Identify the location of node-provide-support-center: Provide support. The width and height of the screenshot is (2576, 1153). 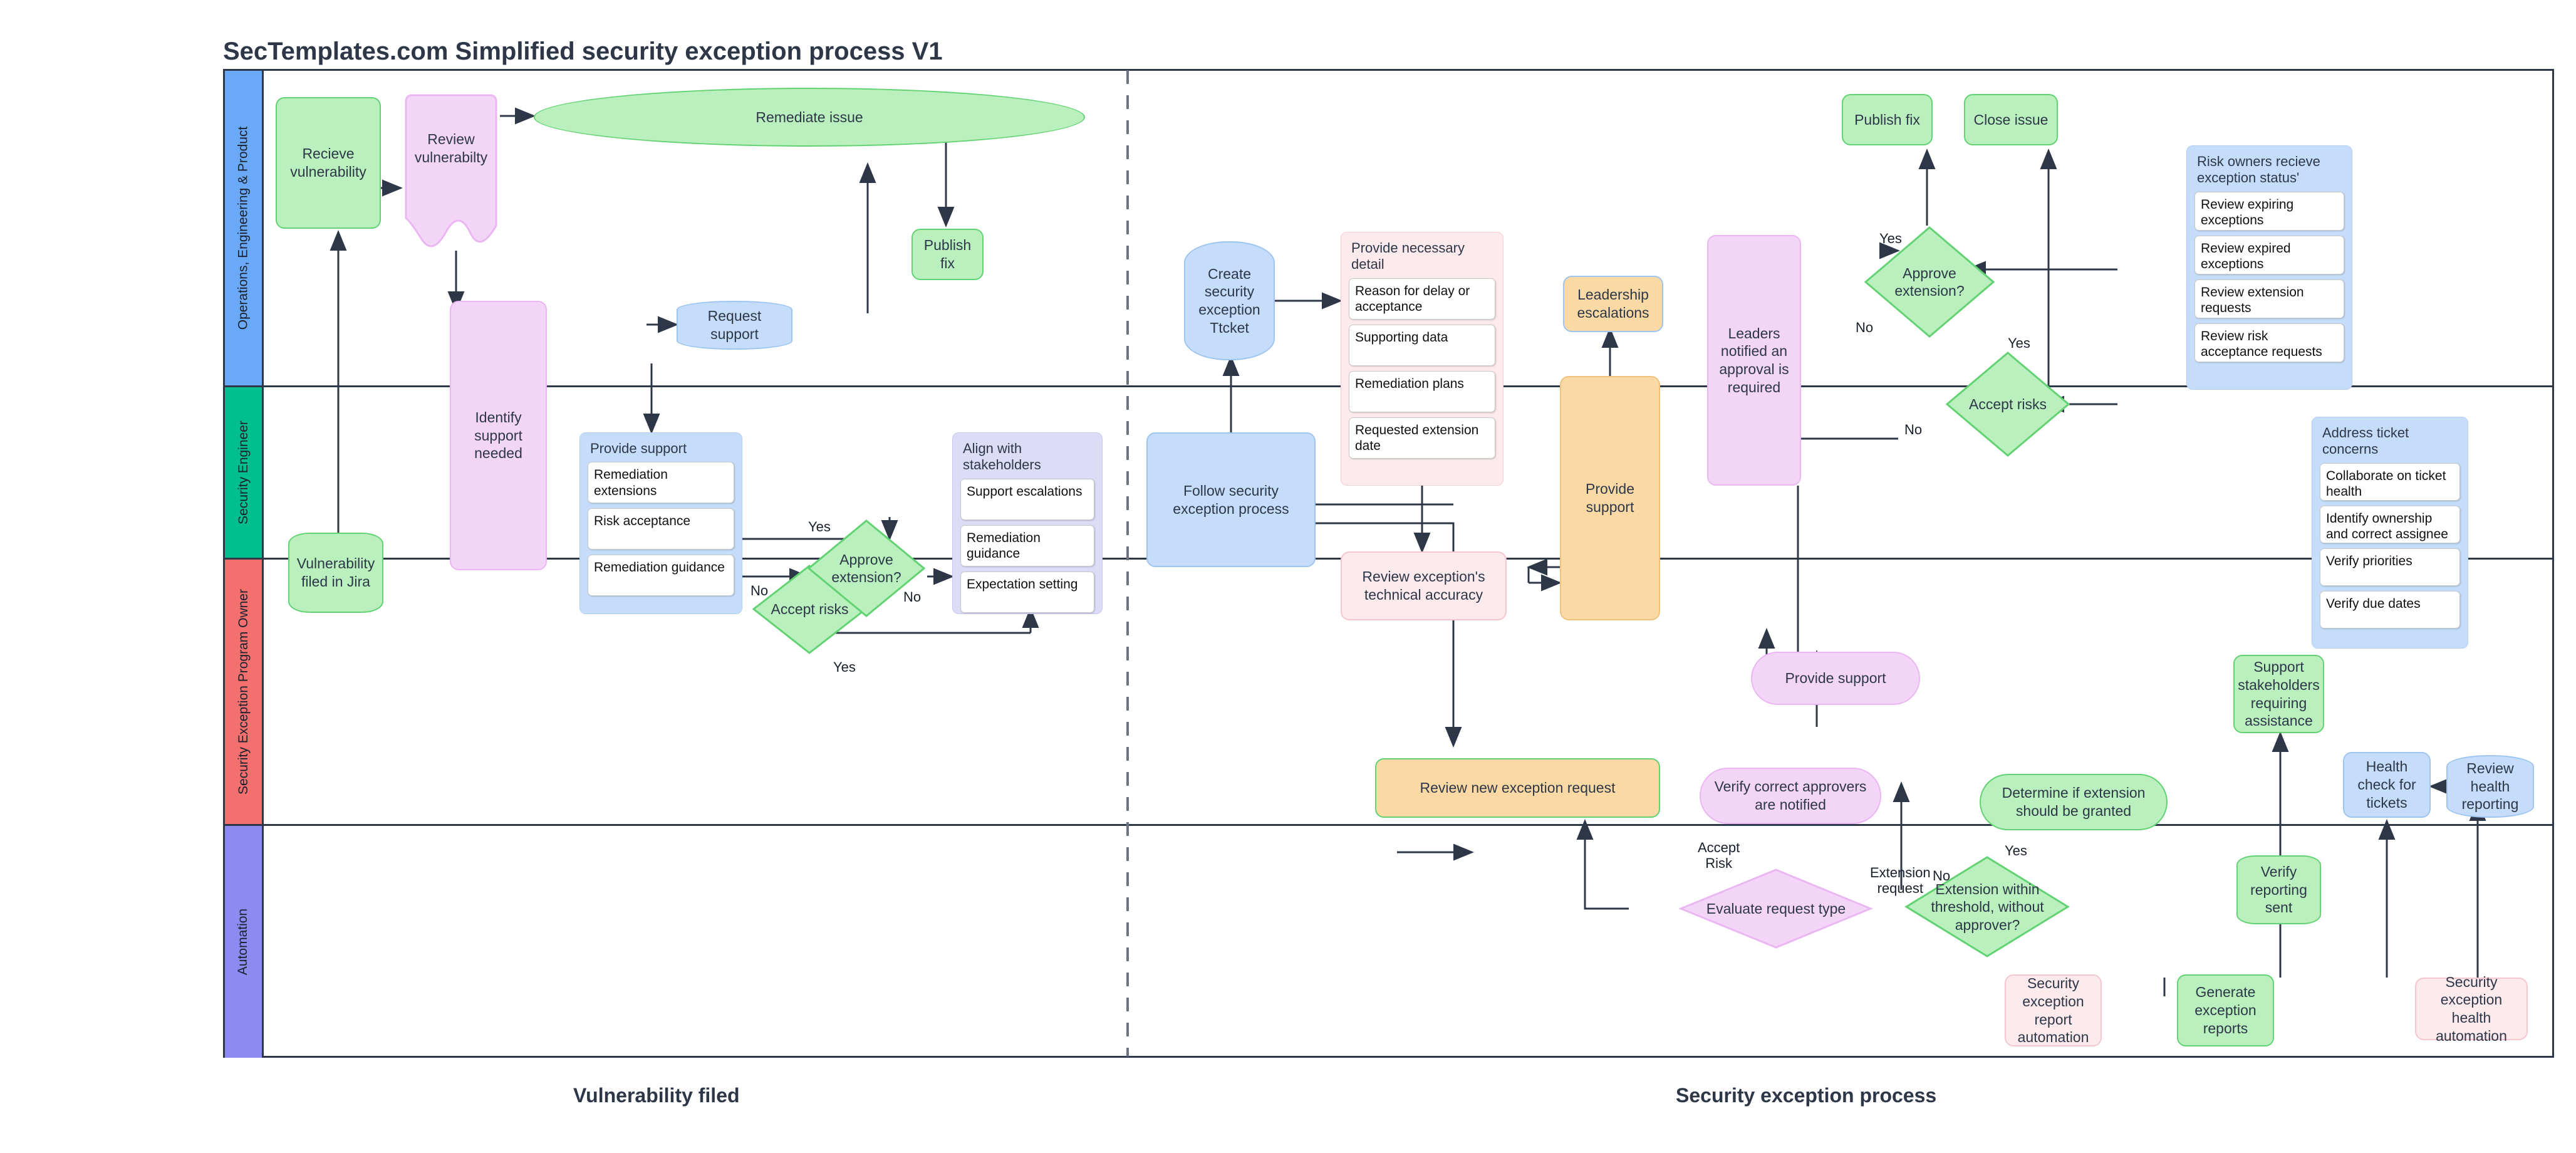
(1610, 498).